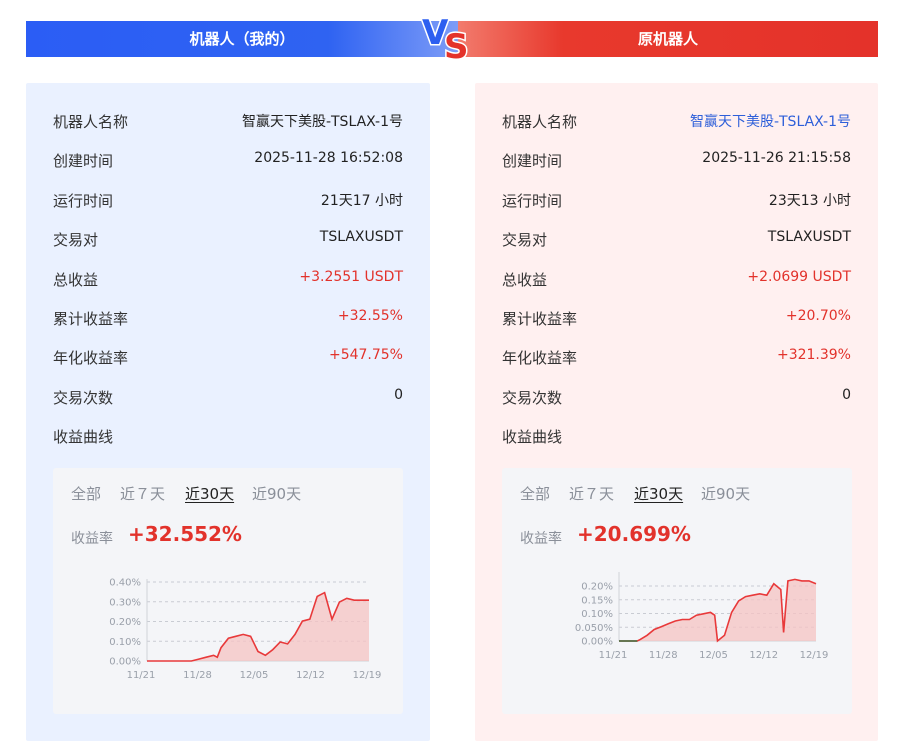  What do you see at coordinates (676, 279) in the screenshot?
I see `info-row: 总收益 +2.0699 USDT` at bounding box center [676, 279].